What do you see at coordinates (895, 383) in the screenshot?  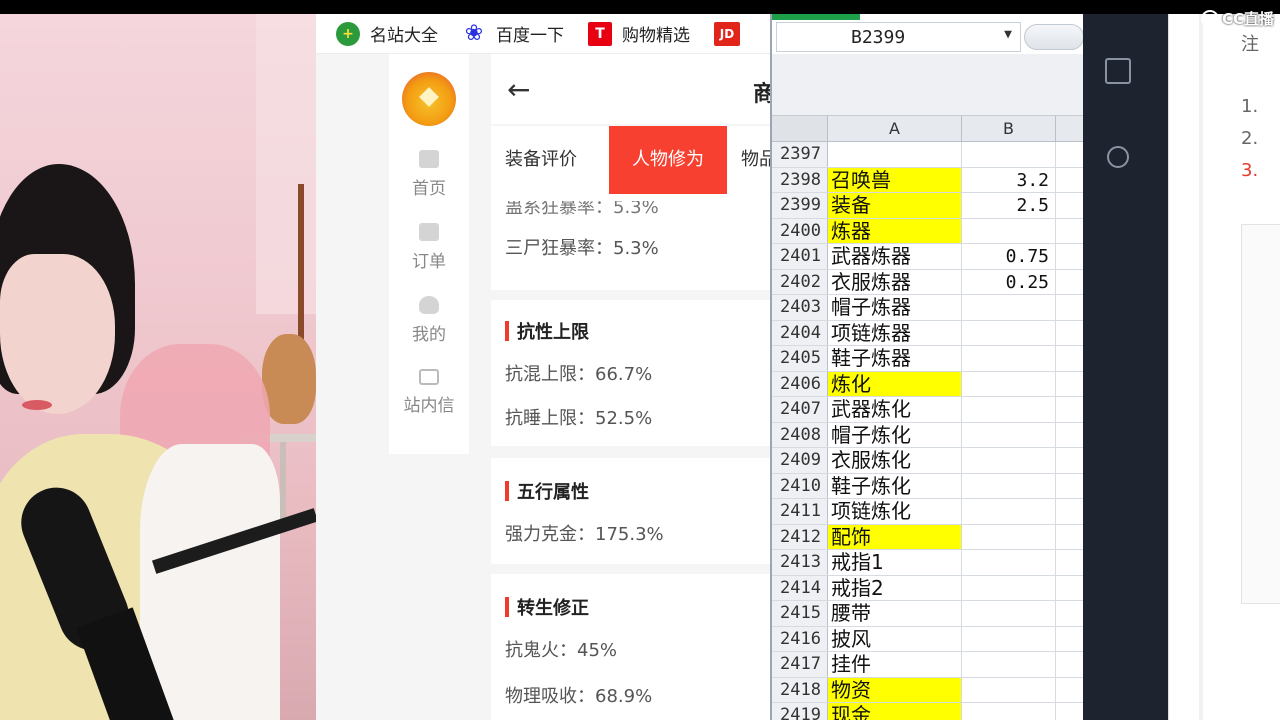 I see `cell-a: 炼化` at bounding box center [895, 383].